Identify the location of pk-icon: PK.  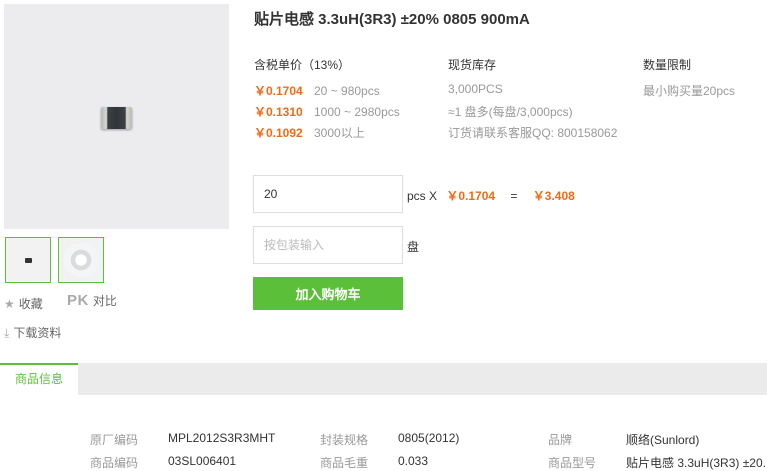
(78, 300).